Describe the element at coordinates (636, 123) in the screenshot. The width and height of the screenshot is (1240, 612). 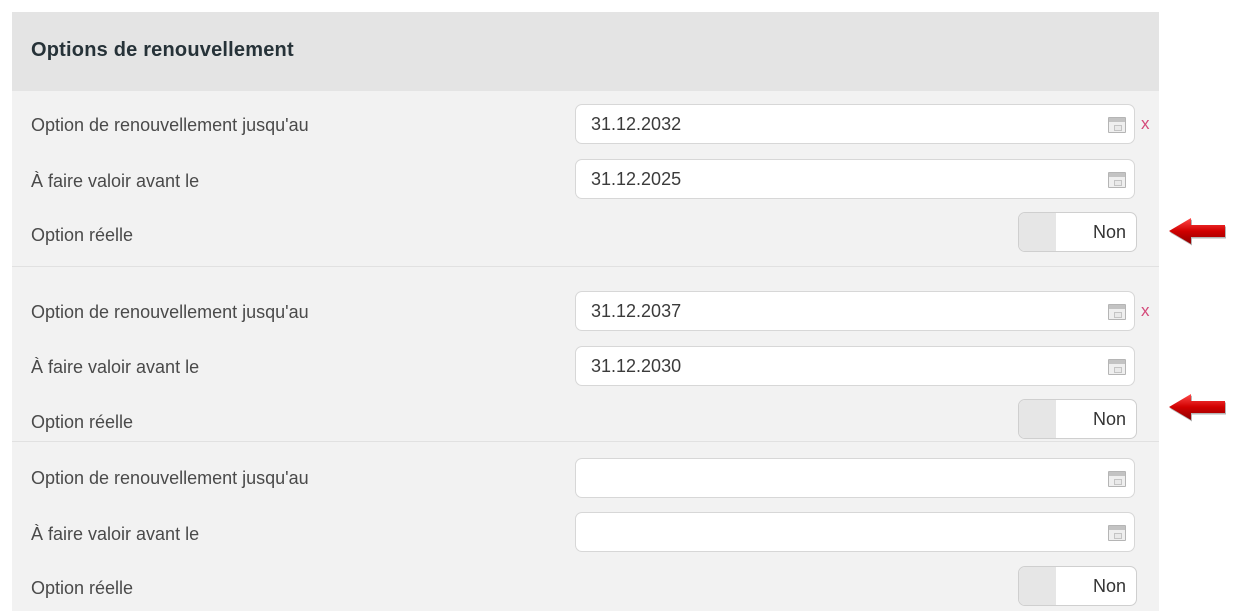
I see `renewal-until-date-value: 31.12.2032` at that location.